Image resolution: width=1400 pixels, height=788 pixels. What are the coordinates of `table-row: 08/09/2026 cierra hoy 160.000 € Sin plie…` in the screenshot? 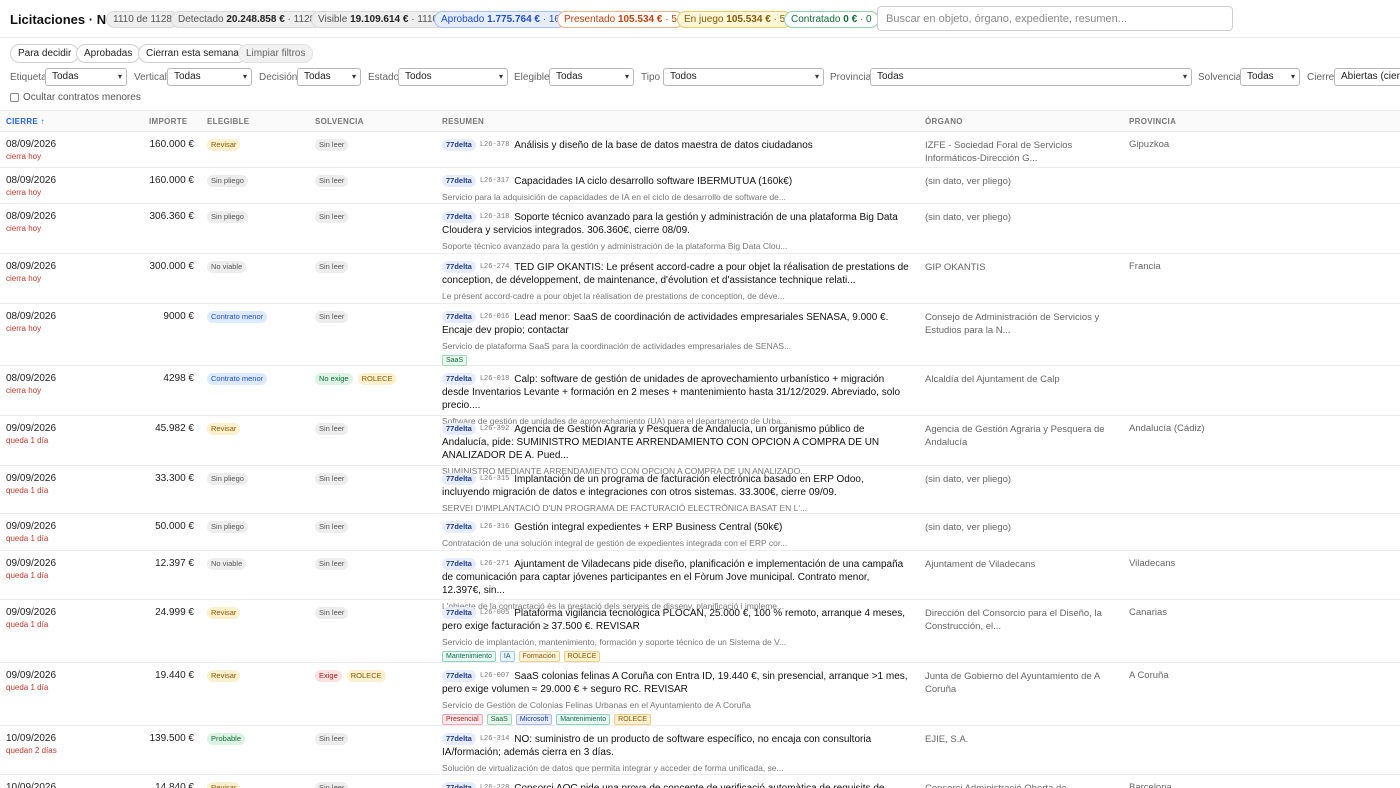 It's located at (700, 186).